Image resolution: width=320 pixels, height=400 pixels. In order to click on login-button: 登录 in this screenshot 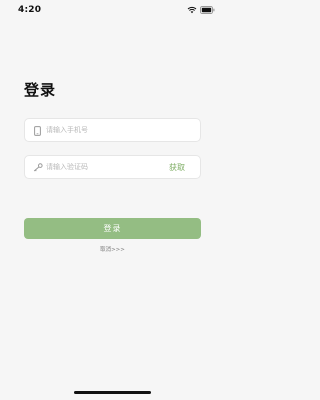, I will do `click(112, 228)`.